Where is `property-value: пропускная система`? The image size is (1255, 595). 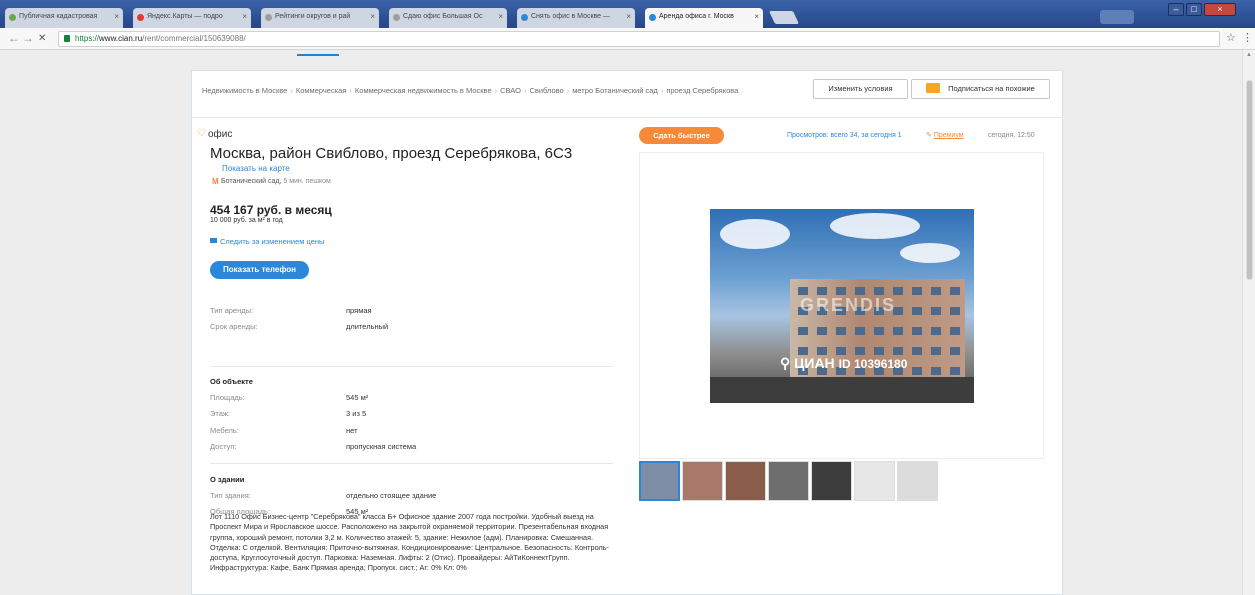 property-value: пропускная система is located at coordinates (381, 446).